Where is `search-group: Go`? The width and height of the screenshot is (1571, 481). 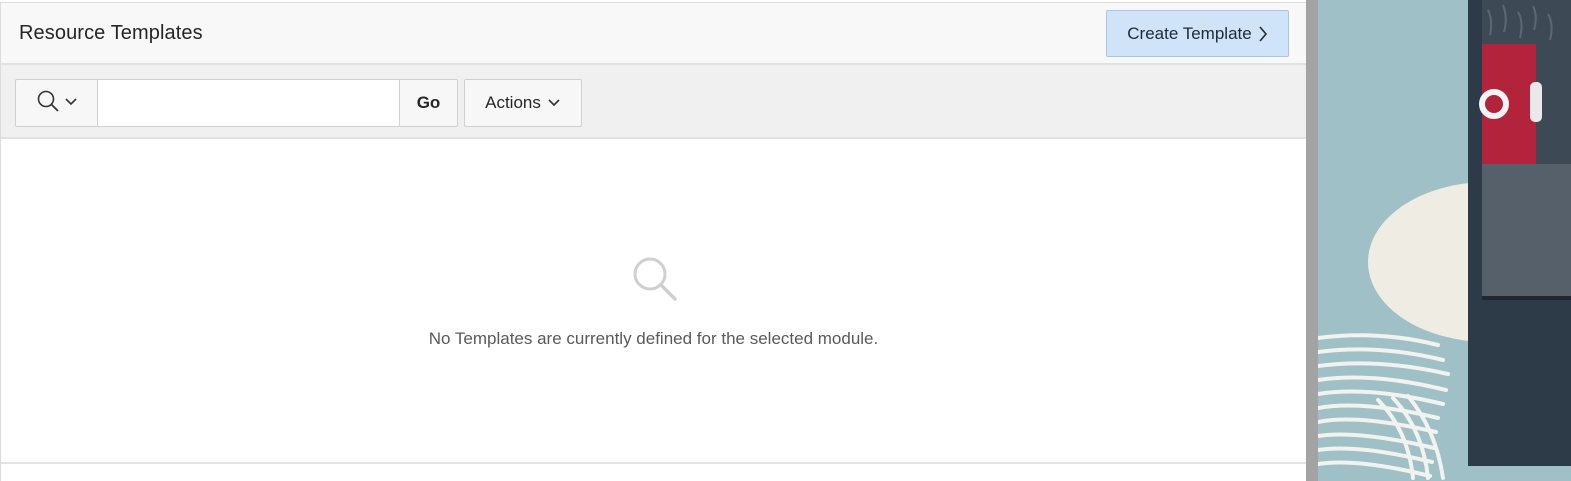 search-group: Go is located at coordinates (236, 103).